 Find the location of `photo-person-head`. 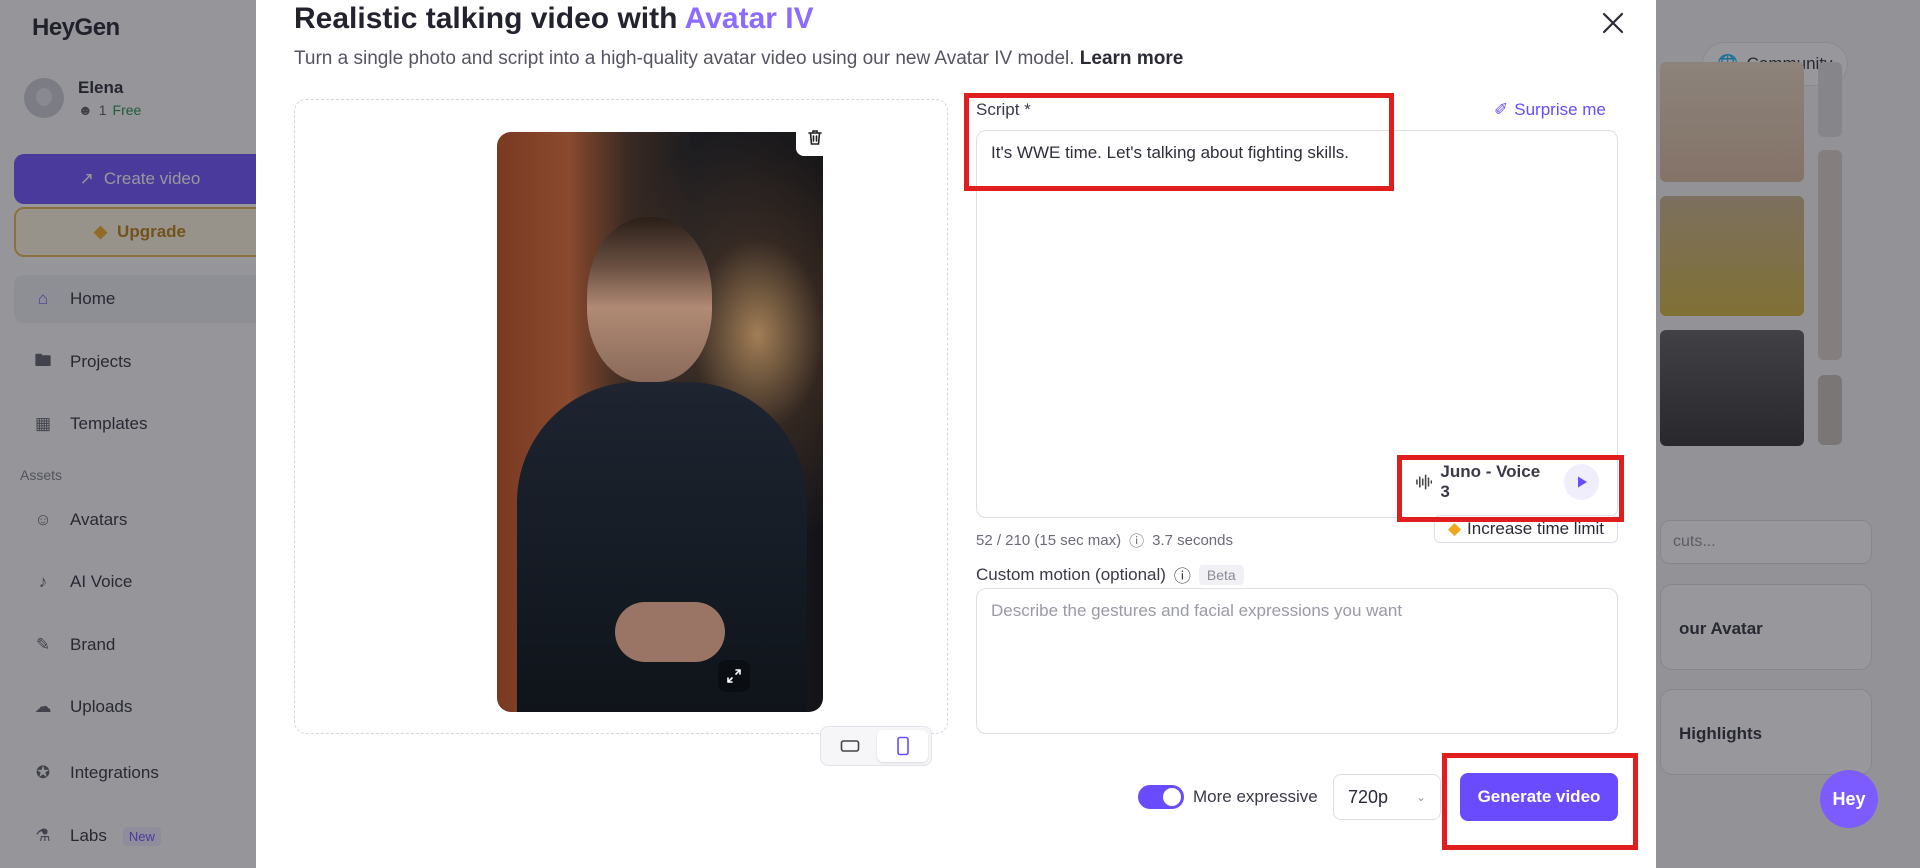

photo-person-head is located at coordinates (649, 299).